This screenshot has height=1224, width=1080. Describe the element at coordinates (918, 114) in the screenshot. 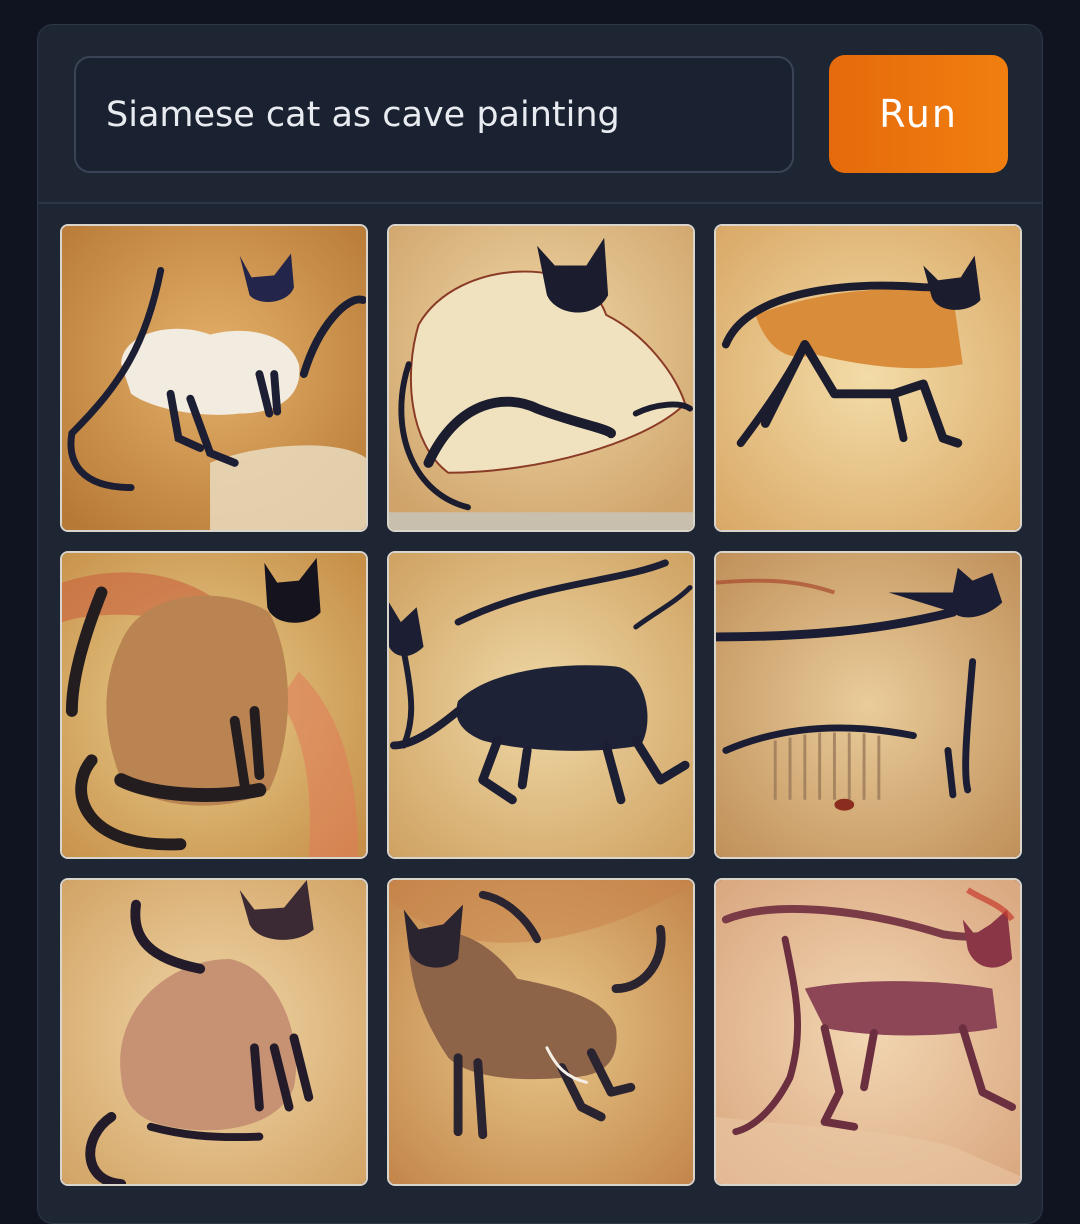

I see `run-button: Run` at that location.